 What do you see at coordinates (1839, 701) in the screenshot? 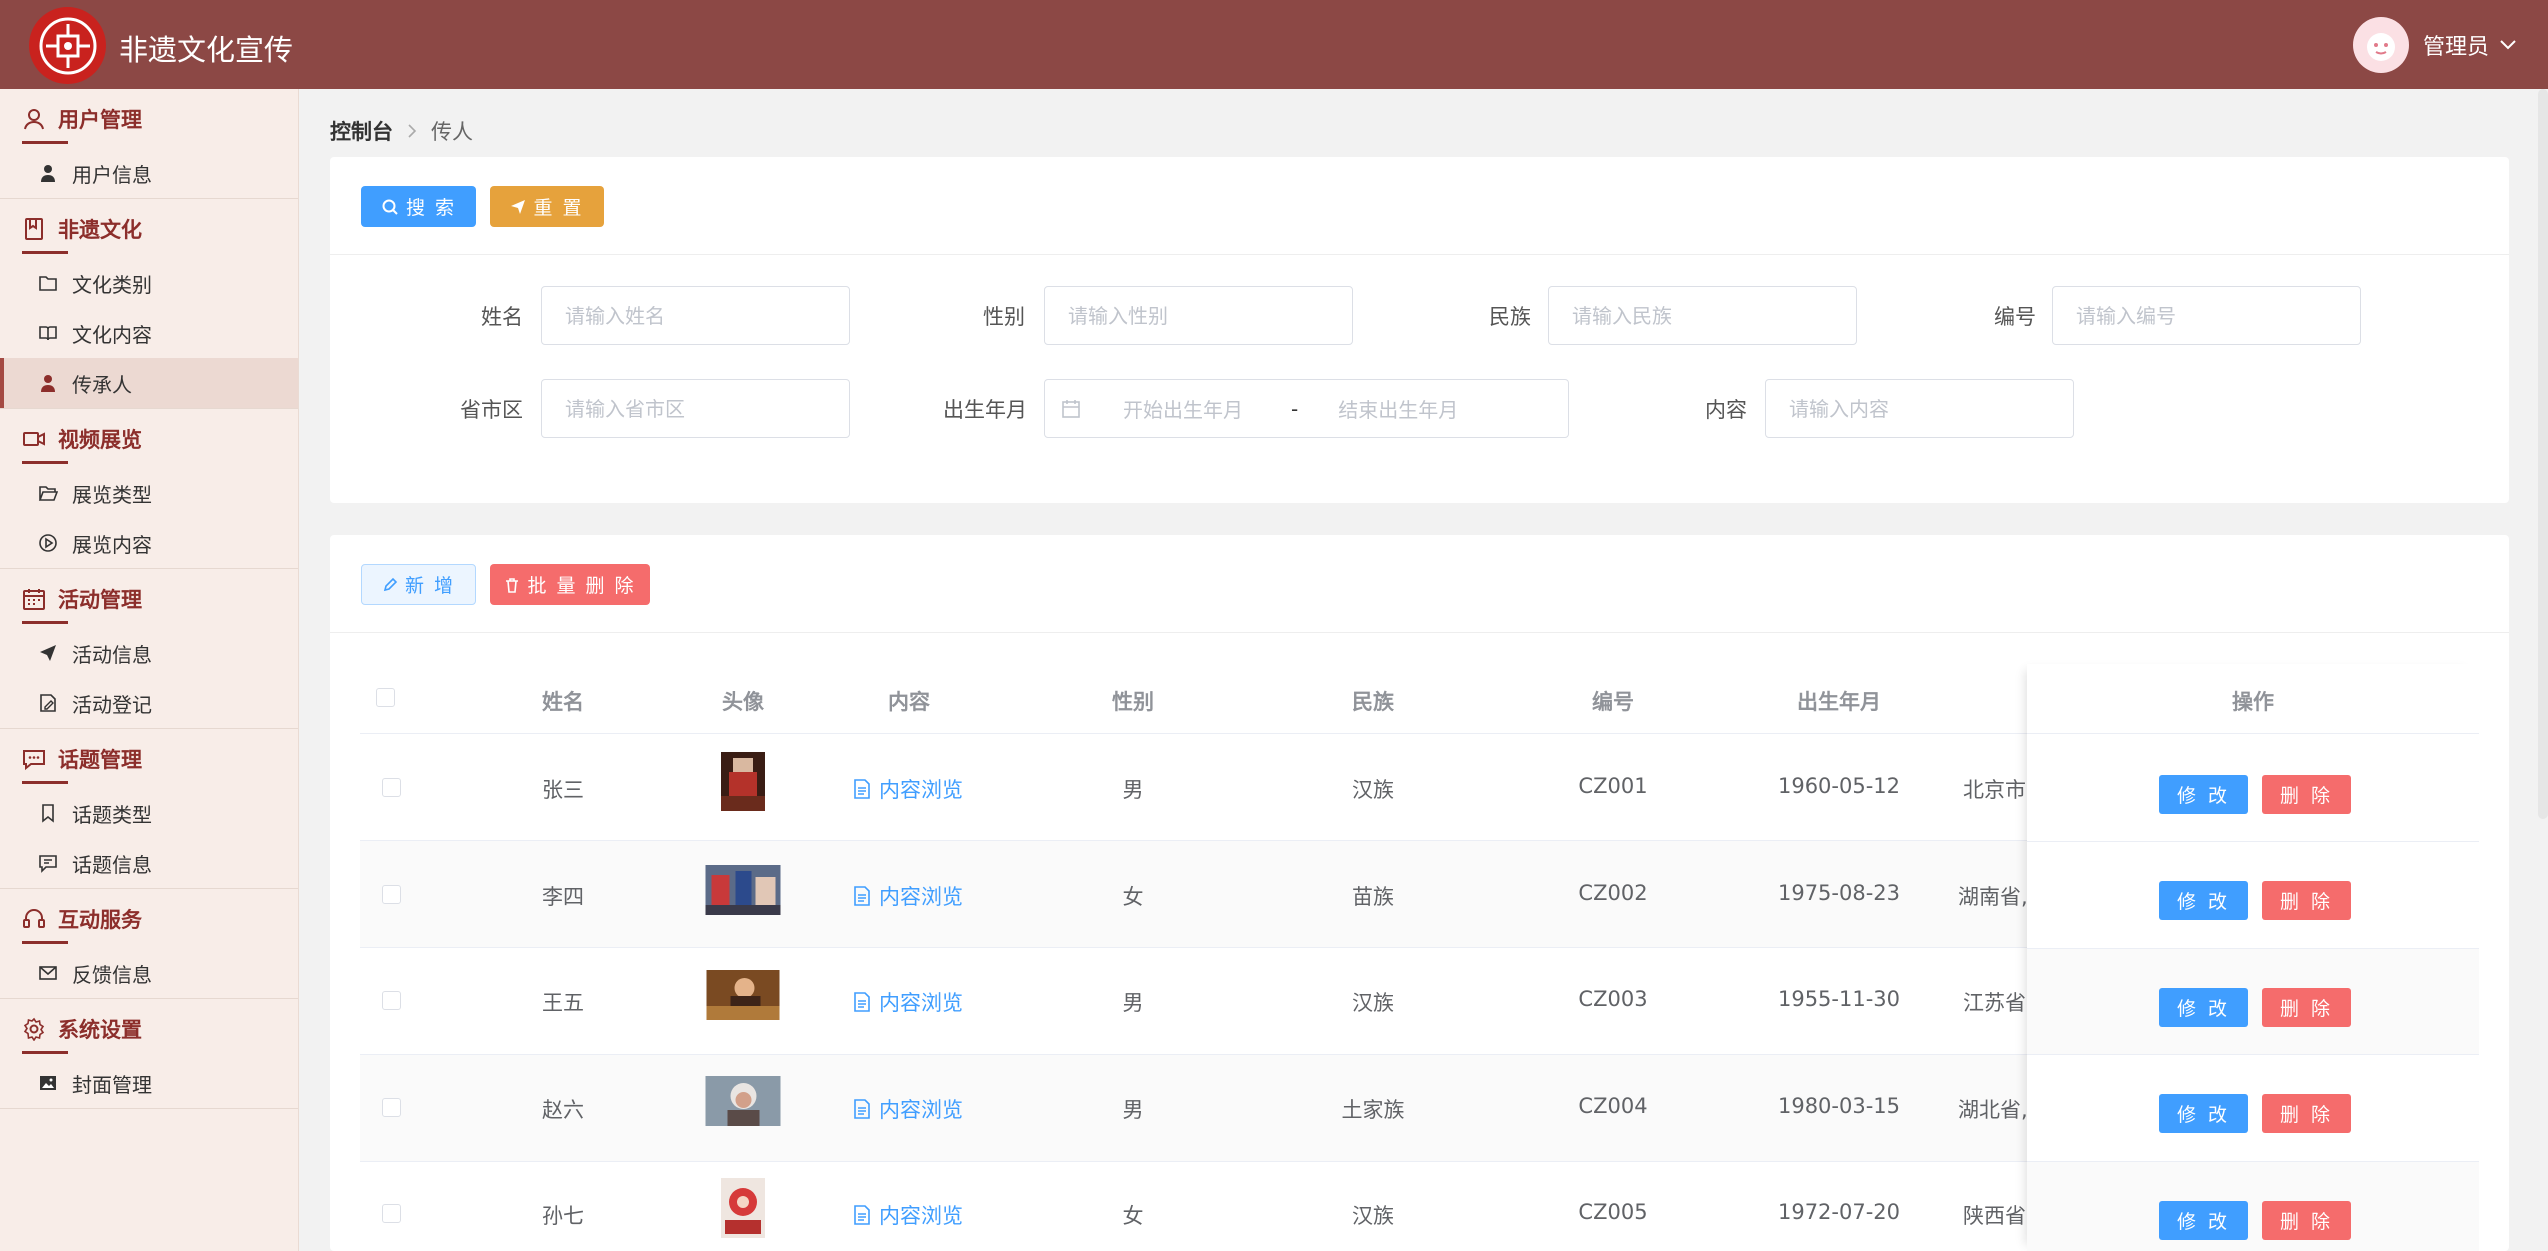
I see `column-header-birth: 出生年月` at bounding box center [1839, 701].